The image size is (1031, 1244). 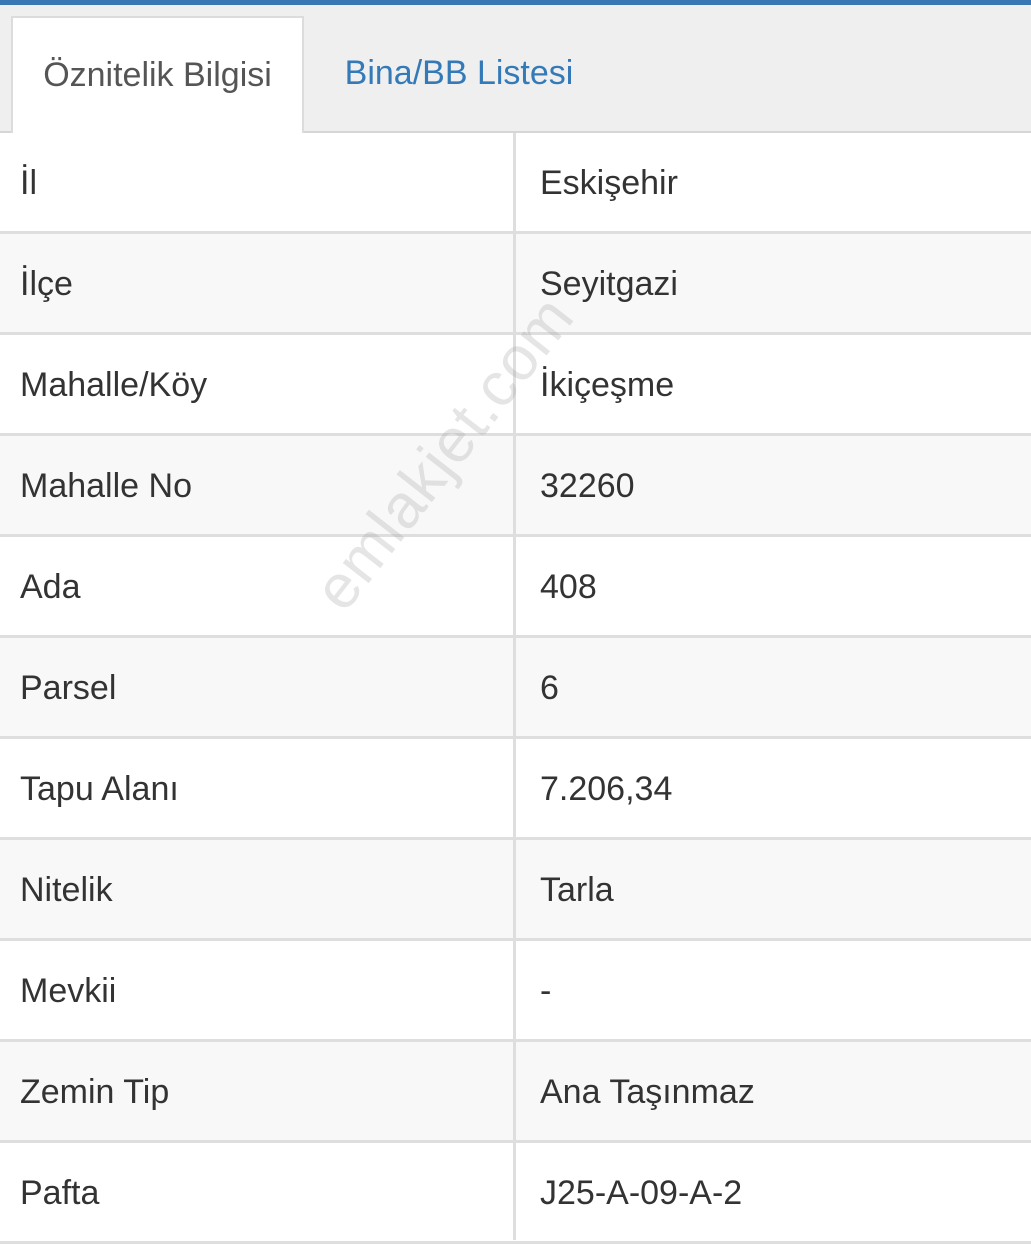 What do you see at coordinates (95, 1092) in the screenshot?
I see `attribute-label: Zemin Tip` at bounding box center [95, 1092].